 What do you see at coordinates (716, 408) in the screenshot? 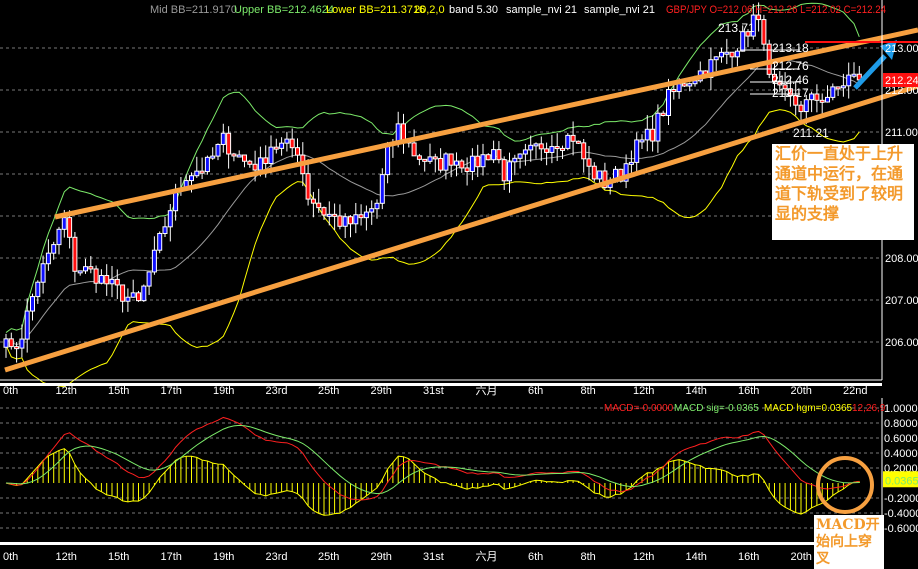
I see `macd-legend-sig: MACD sig=-0.0365` at bounding box center [716, 408].